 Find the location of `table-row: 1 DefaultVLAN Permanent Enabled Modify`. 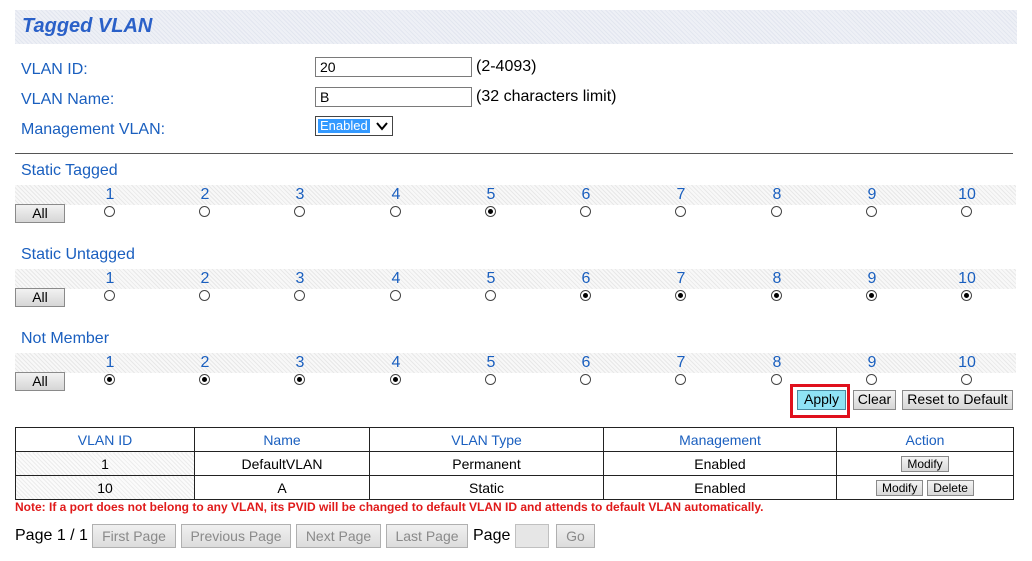

table-row: 1 DefaultVLAN Permanent Enabled Modify is located at coordinates (514, 463).